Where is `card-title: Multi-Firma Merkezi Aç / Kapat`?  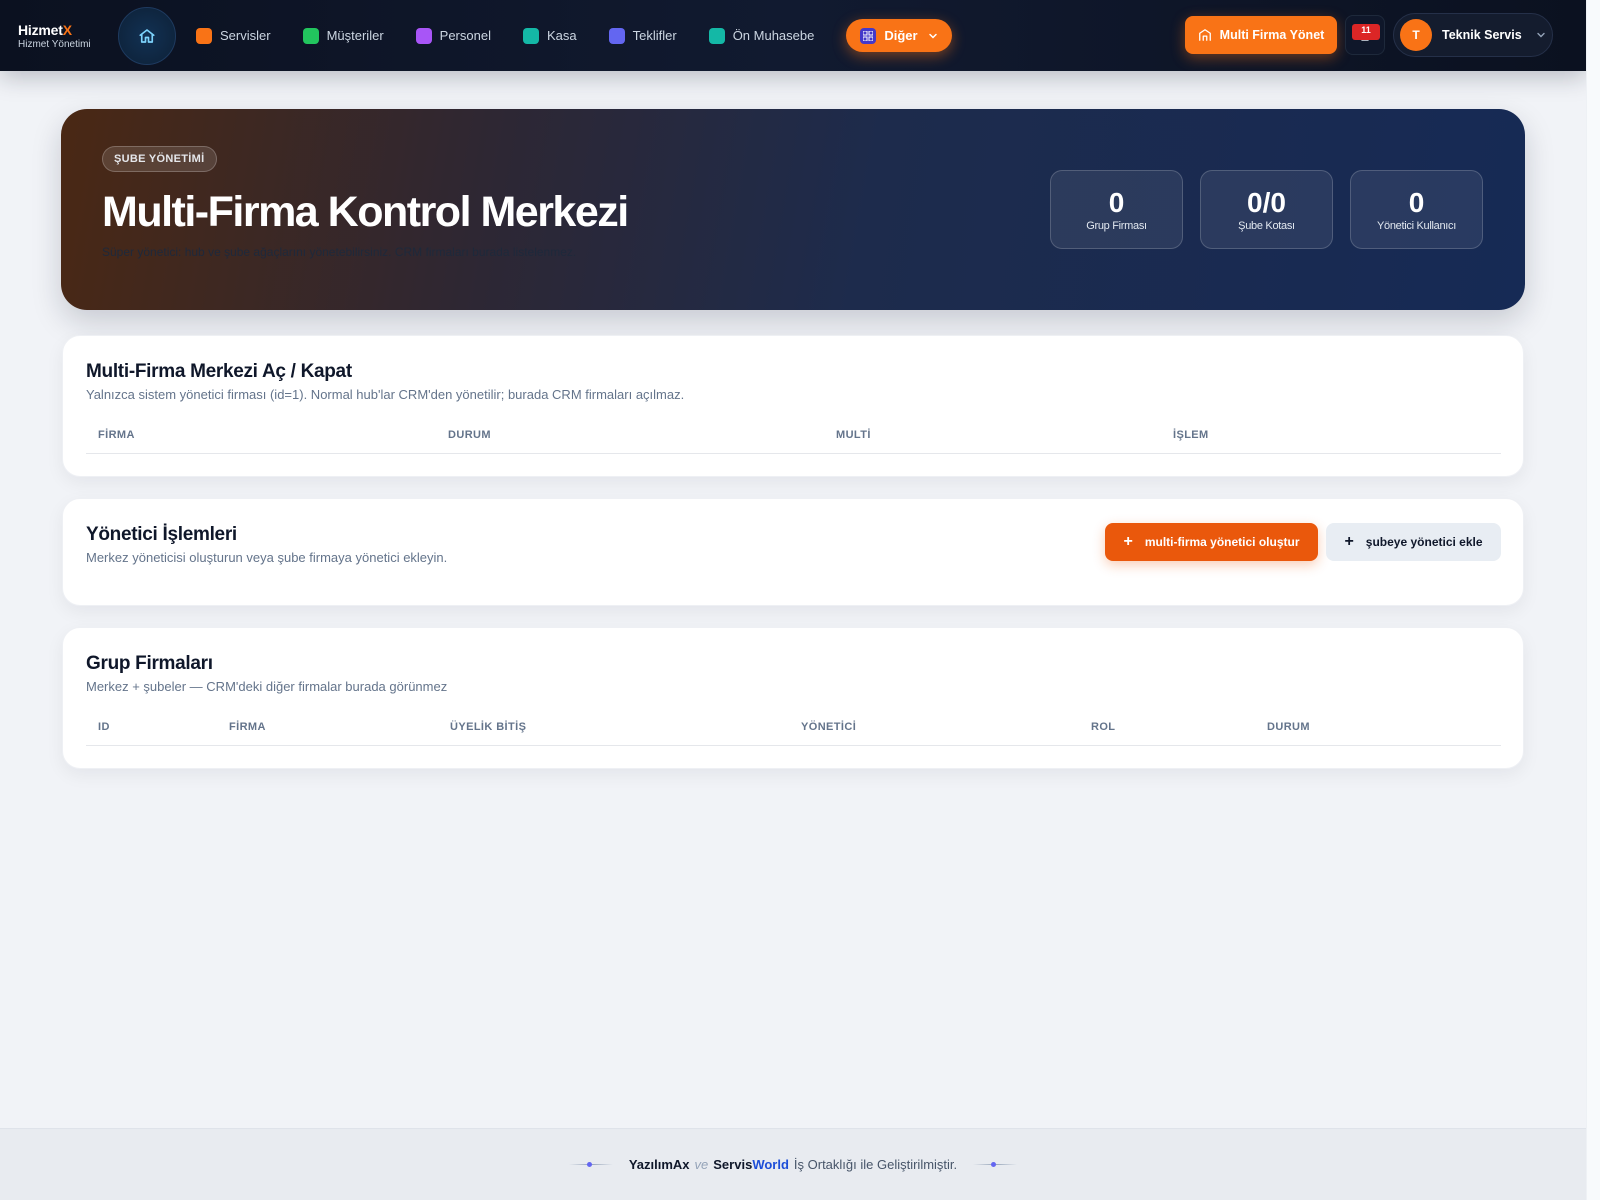 card-title: Multi-Firma Merkezi Aç / Kapat is located at coordinates (219, 371).